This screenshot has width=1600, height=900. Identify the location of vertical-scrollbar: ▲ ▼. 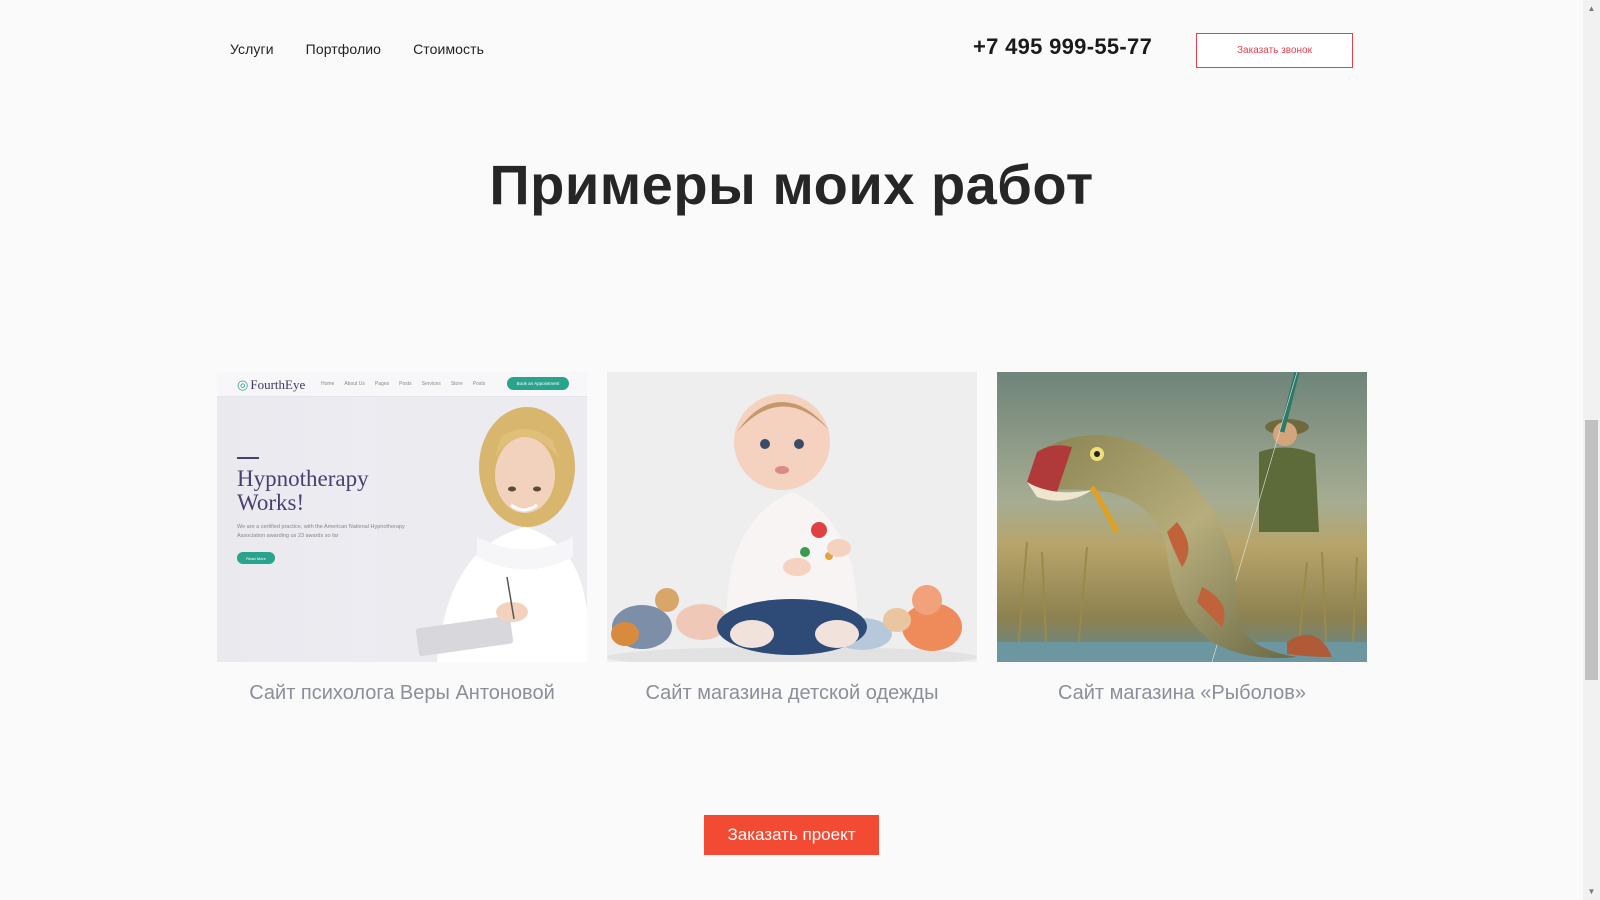
(1591, 450).